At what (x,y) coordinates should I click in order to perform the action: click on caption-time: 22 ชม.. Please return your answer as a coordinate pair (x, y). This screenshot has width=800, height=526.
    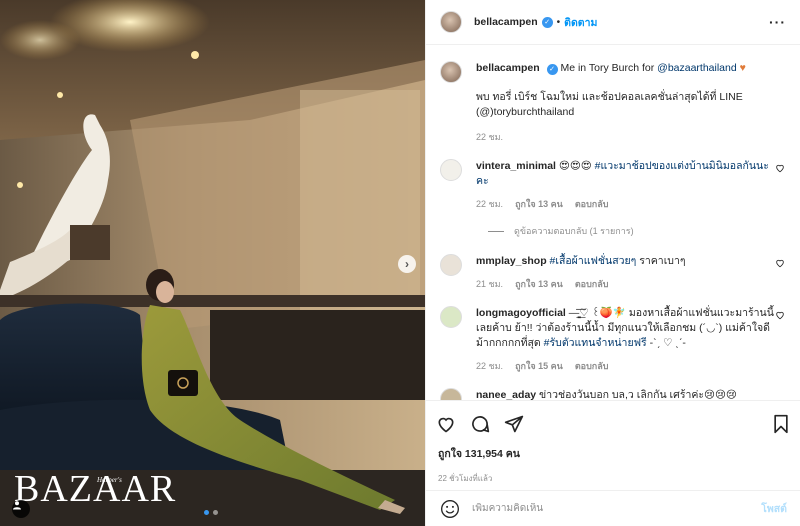
    Looking at the image, I should click on (489, 137).